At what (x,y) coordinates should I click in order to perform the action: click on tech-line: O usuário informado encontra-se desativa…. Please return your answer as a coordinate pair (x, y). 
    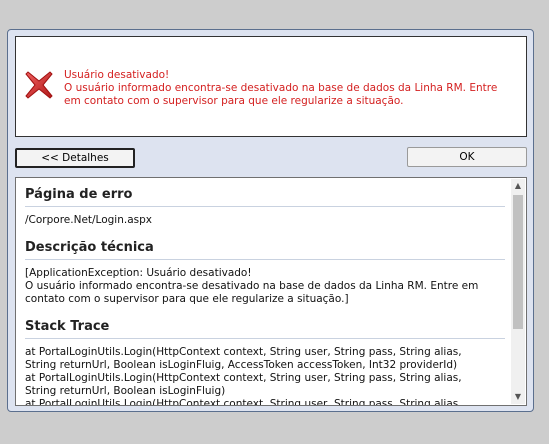
    Looking at the image, I should click on (252, 286).